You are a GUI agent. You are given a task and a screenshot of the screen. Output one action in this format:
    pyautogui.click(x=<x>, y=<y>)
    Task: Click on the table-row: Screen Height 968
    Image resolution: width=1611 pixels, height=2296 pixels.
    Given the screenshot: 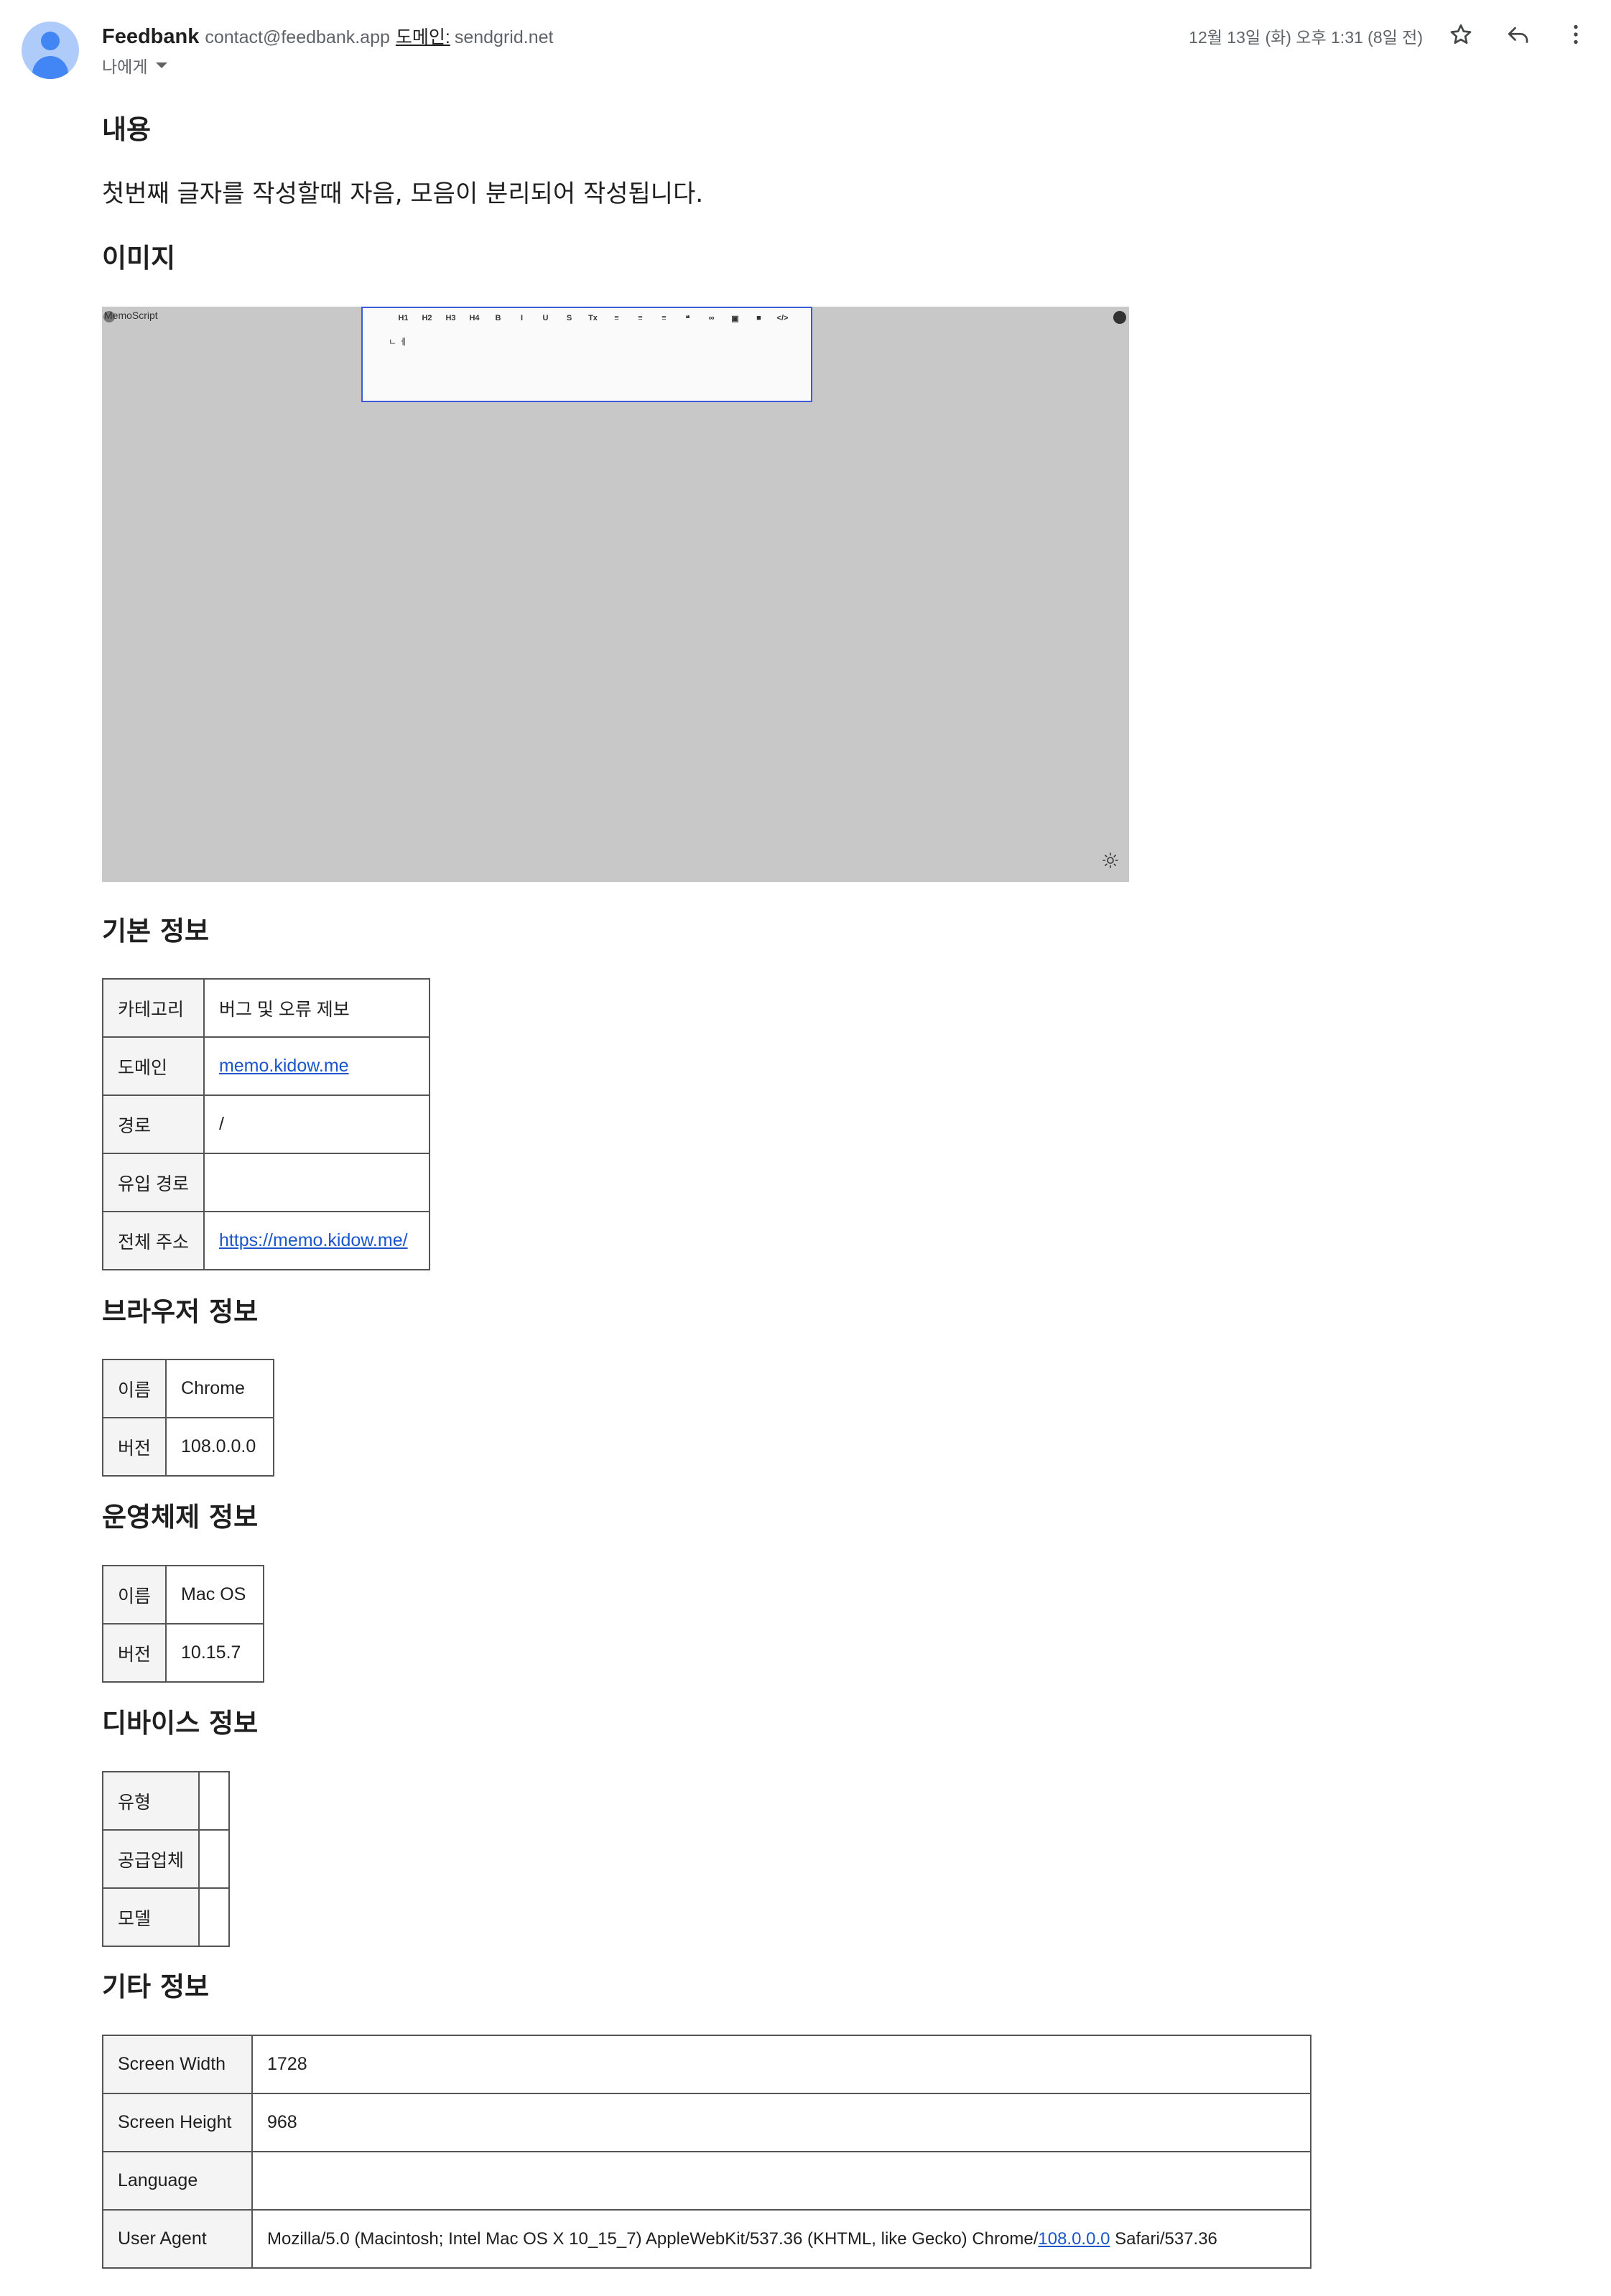 What is the action you would take?
    pyautogui.click(x=706, y=2122)
    